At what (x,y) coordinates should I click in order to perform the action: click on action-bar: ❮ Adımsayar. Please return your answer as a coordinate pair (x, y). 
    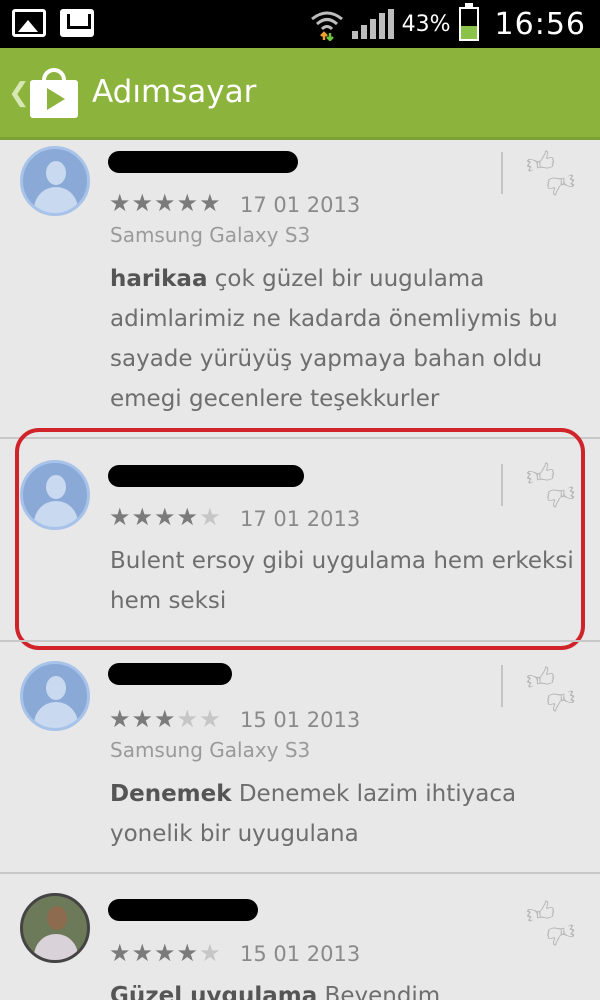
    Looking at the image, I should click on (300, 94).